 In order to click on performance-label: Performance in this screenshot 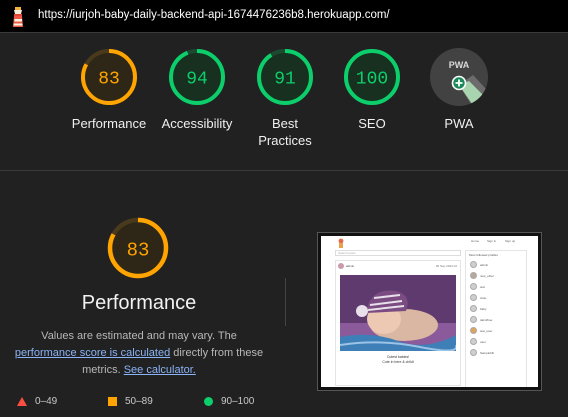, I will do `click(109, 123)`.